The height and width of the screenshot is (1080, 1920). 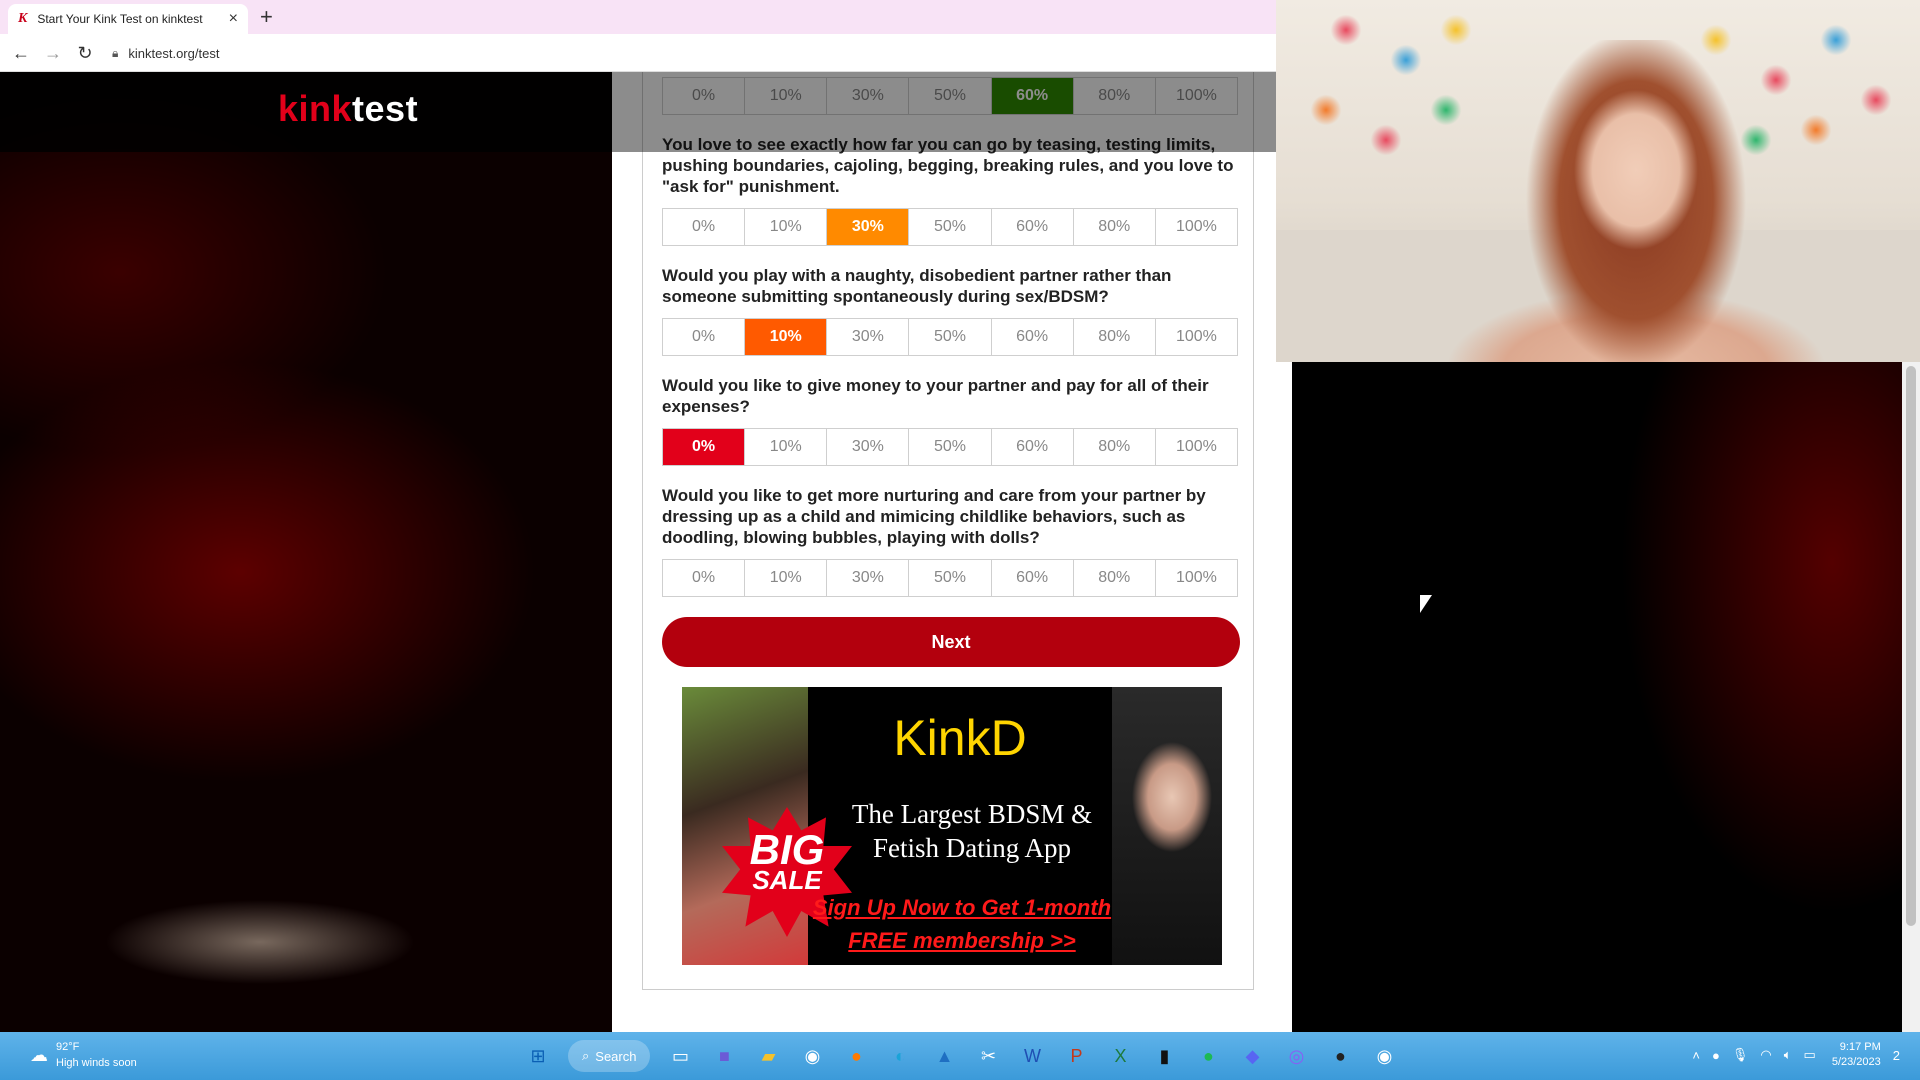 I want to click on volume-icon: 🔈︎, so click(x=1788, y=1055).